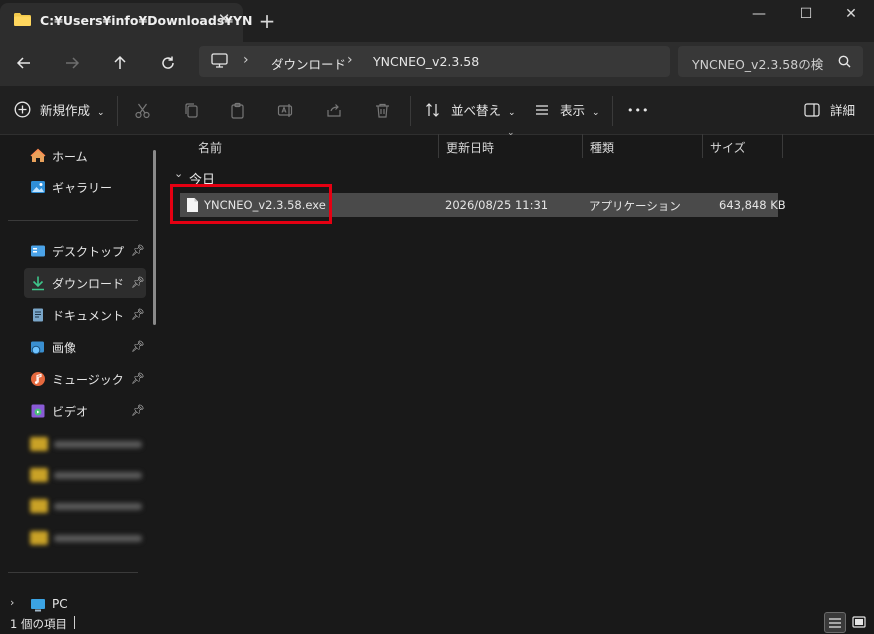  Describe the element at coordinates (85, 187) in the screenshot. I see `sidebar-item-gallery: ギャラリー` at that location.